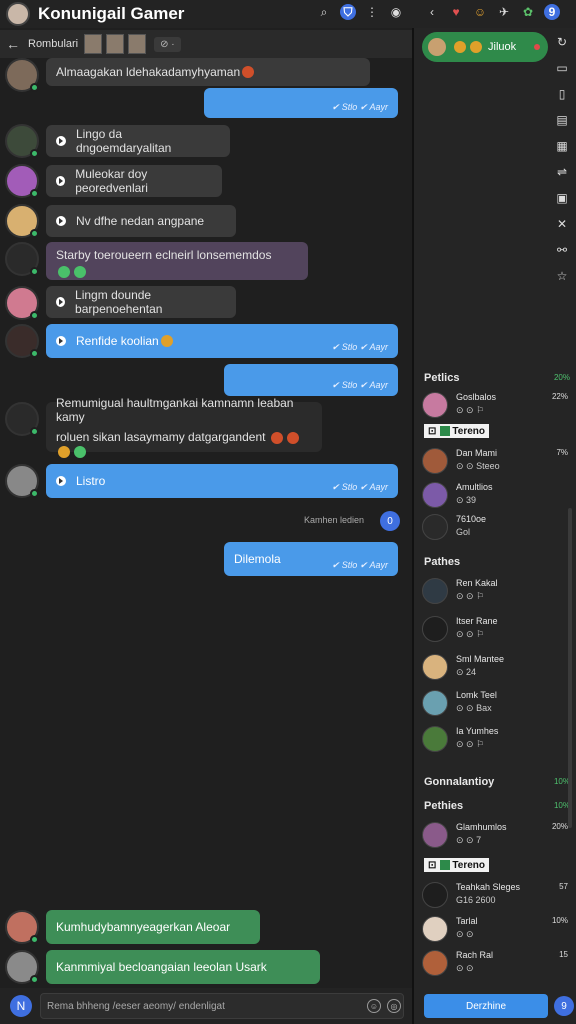 This screenshot has width=576, height=1024. What do you see at coordinates (111, 181) in the screenshot?
I see `message-text: Muleokar doy peoredvenlari` at bounding box center [111, 181].